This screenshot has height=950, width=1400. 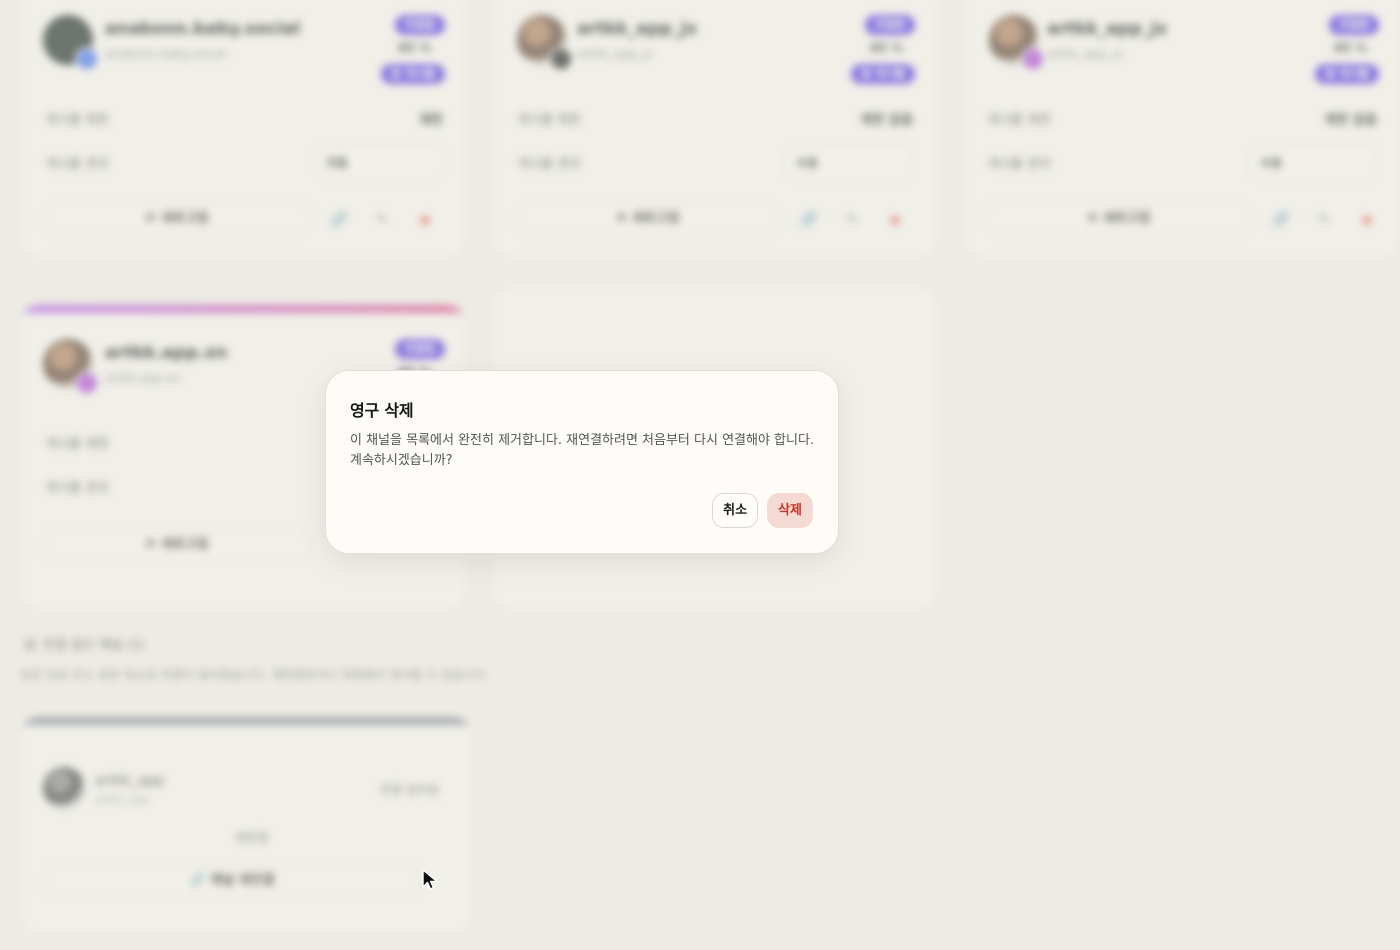 I want to click on delete-button: 삭제, so click(x=790, y=510).